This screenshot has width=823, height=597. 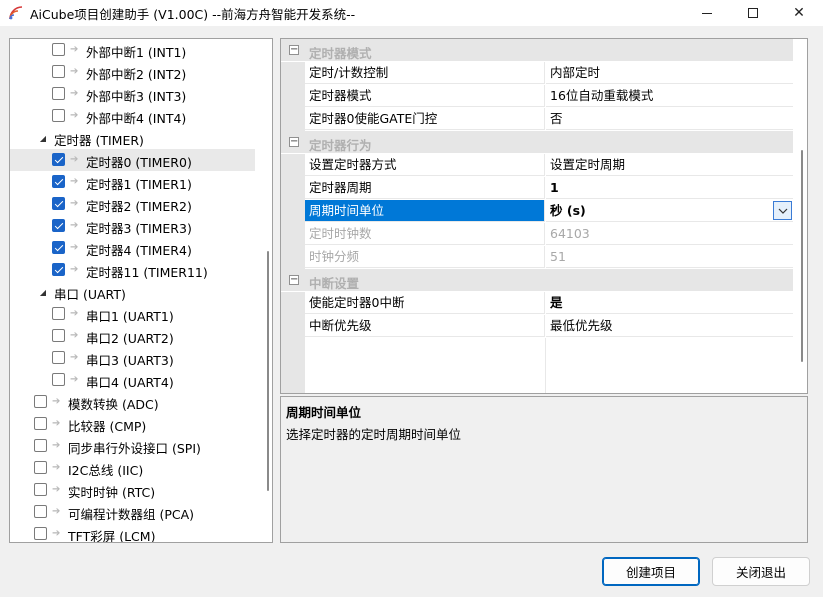 What do you see at coordinates (132, 358) in the screenshot?
I see `tree-item: ➔ 串口3 (UART3)` at bounding box center [132, 358].